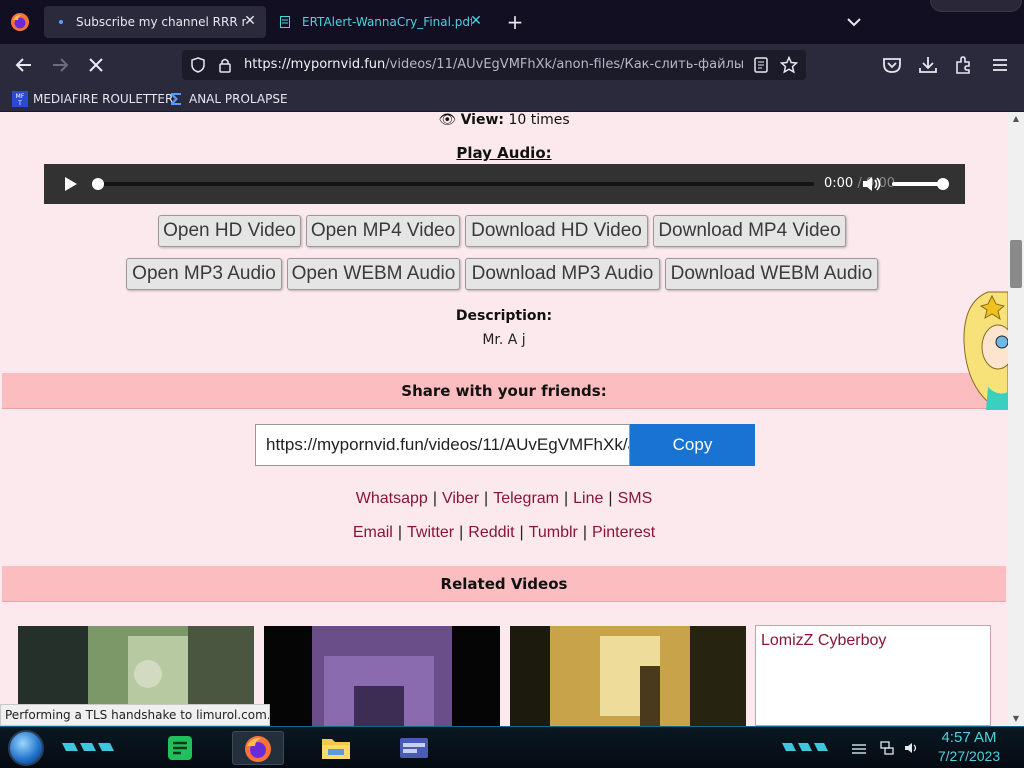 The height and width of the screenshot is (768, 1024). What do you see at coordinates (823, 641) in the screenshot?
I see `related-video-title: LomizZ Cyberboy` at bounding box center [823, 641].